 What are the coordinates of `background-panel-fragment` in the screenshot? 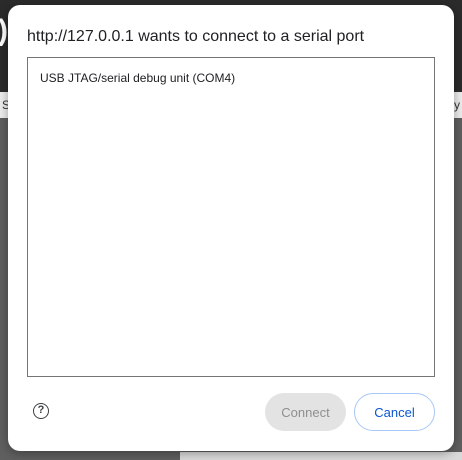 It's located at (321, 456).